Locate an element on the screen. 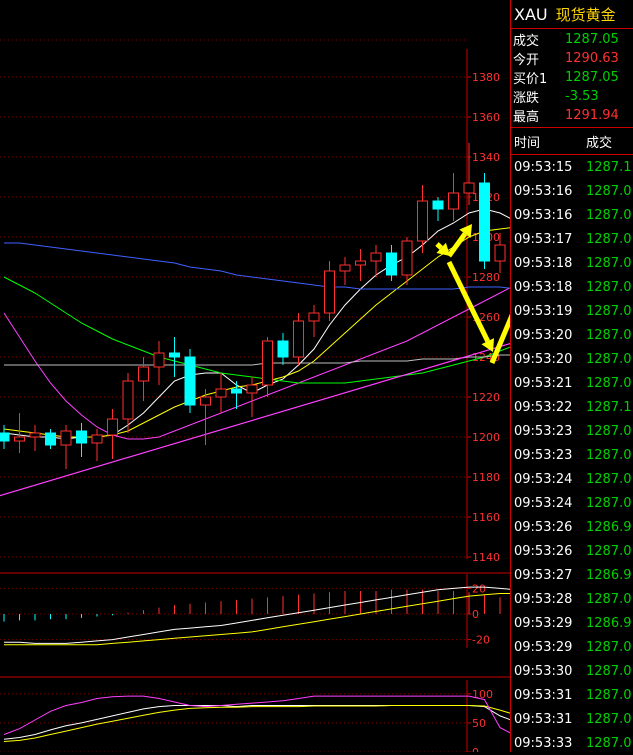  tick-time: 09:53:19 is located at coordinates (543, 311).